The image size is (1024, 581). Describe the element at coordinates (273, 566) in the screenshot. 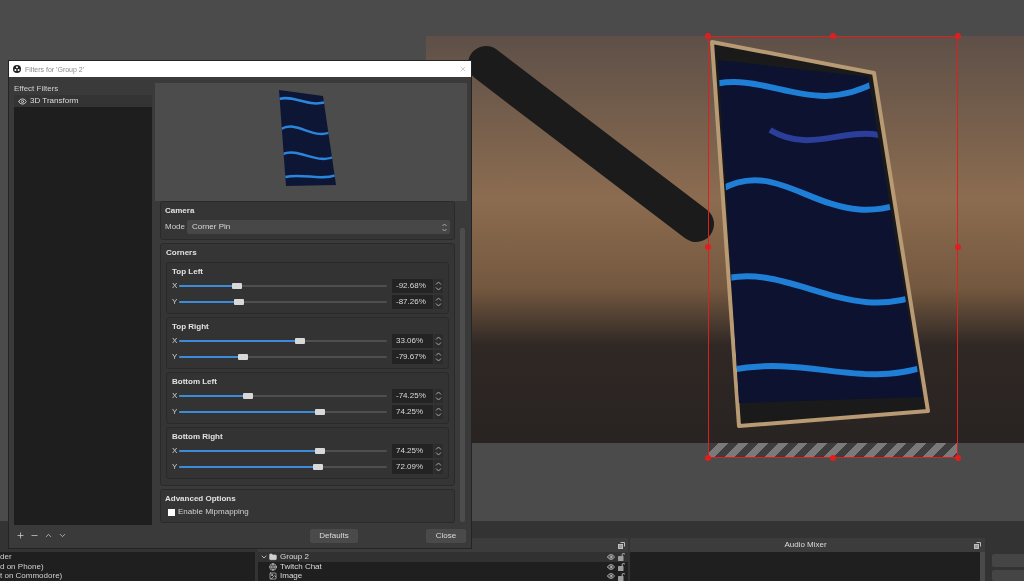

I see `globe-icon` at that location.